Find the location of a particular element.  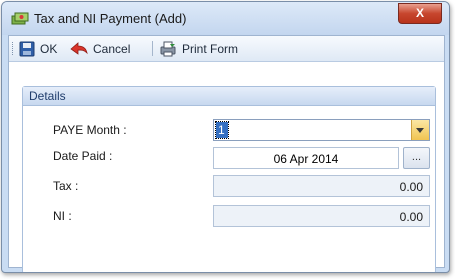

ni-value: 0.00 is located at coordinates (411, 217).